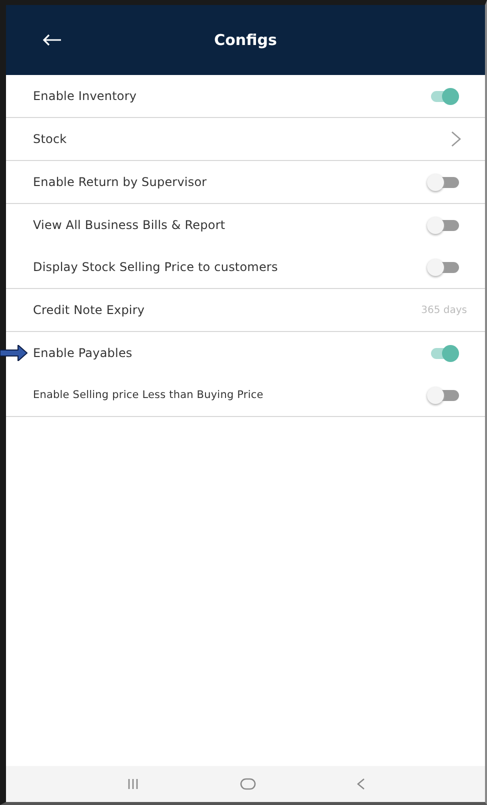  I want to click on setting-label: View All Business Bills & Report, so click(129, 225).